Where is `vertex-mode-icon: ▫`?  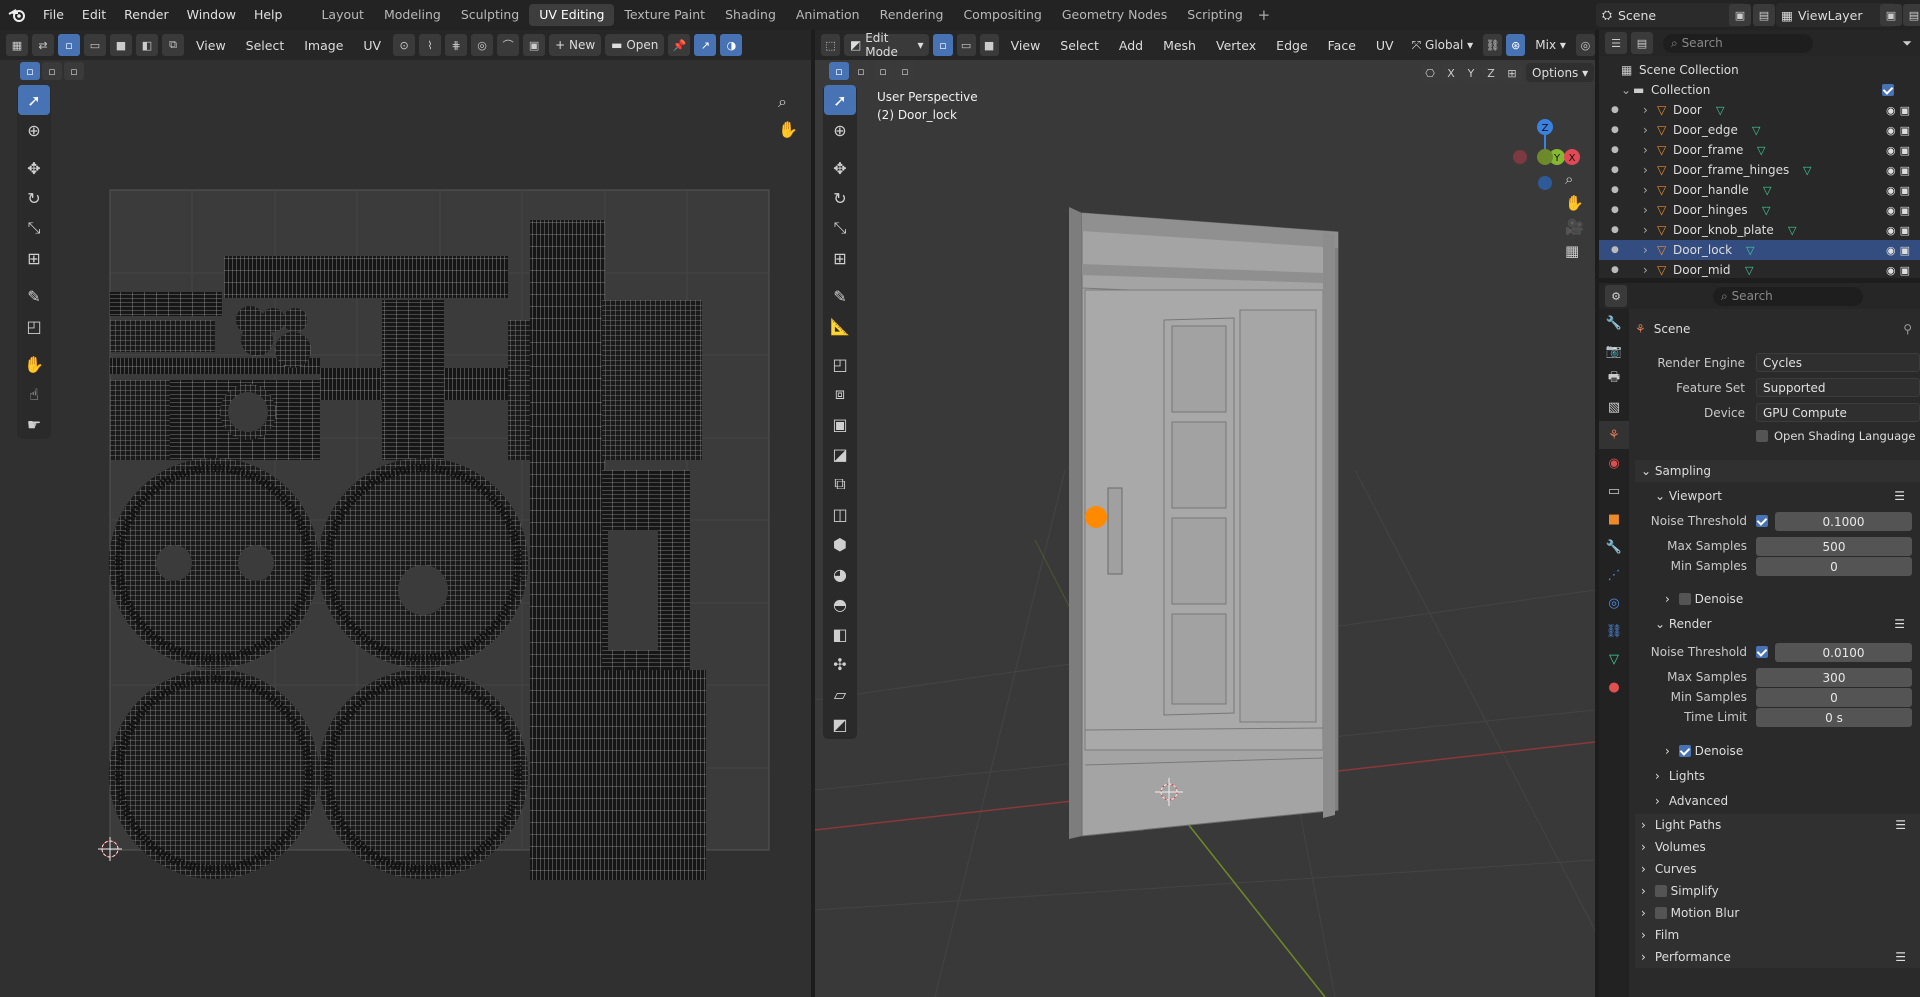 vertex-mode-icon: ▫ is located at coordinates (943, 45).